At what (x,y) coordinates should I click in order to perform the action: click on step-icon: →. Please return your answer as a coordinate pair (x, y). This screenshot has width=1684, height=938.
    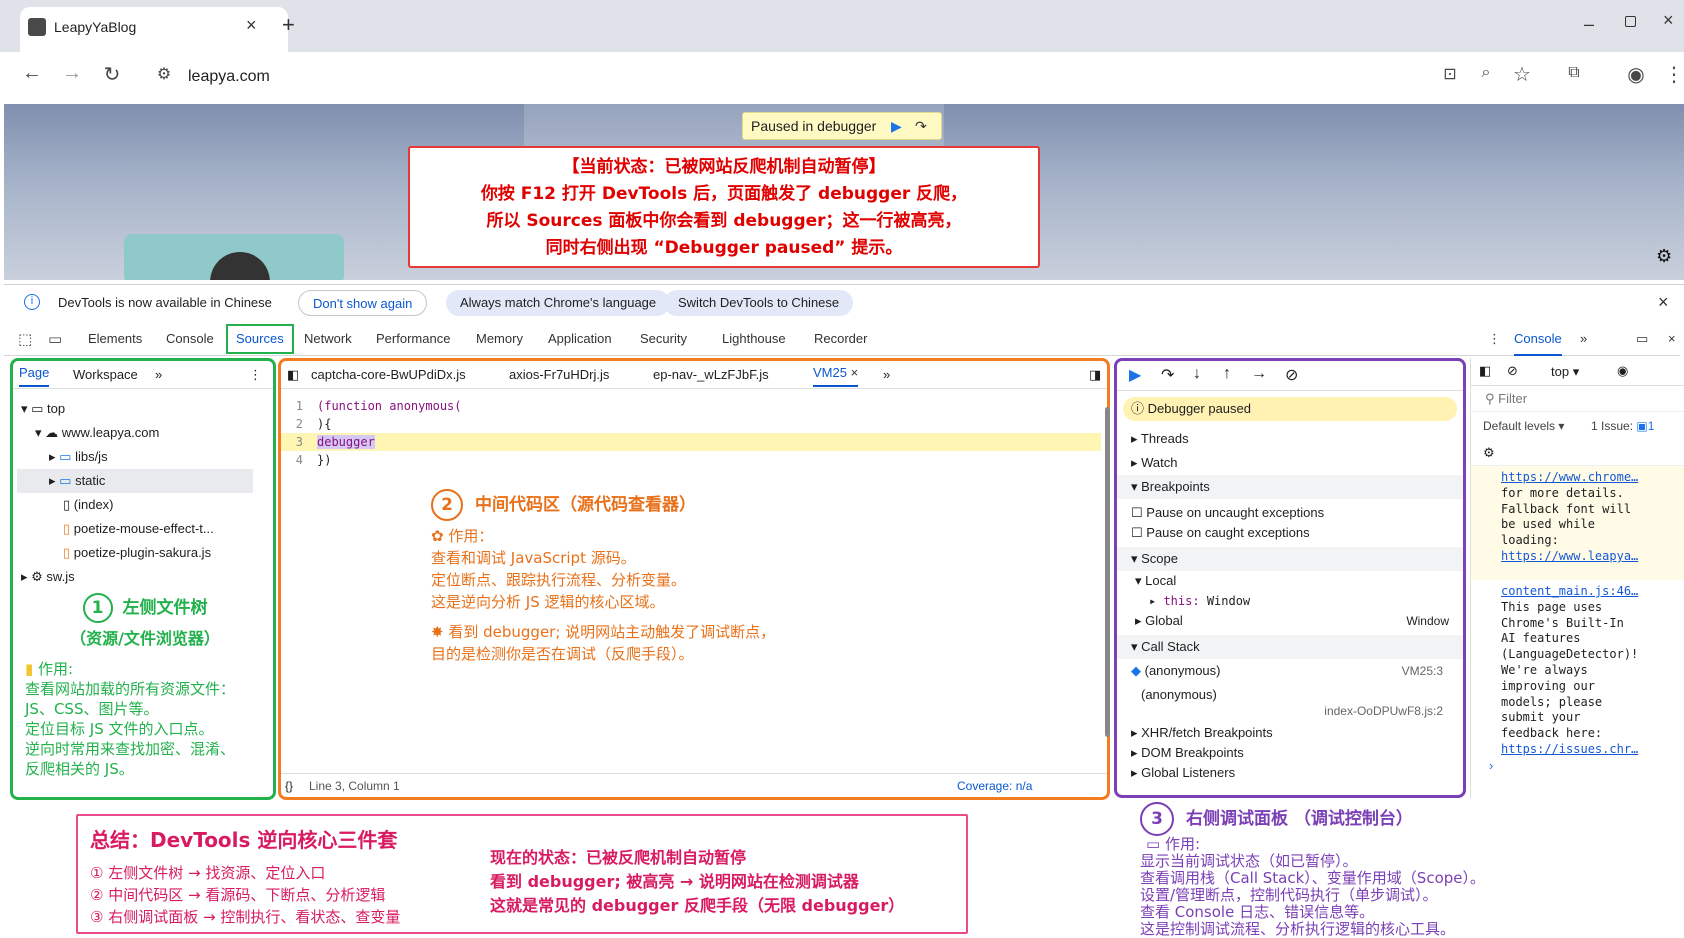
    Looking at the image, I should click on (1259, 374).